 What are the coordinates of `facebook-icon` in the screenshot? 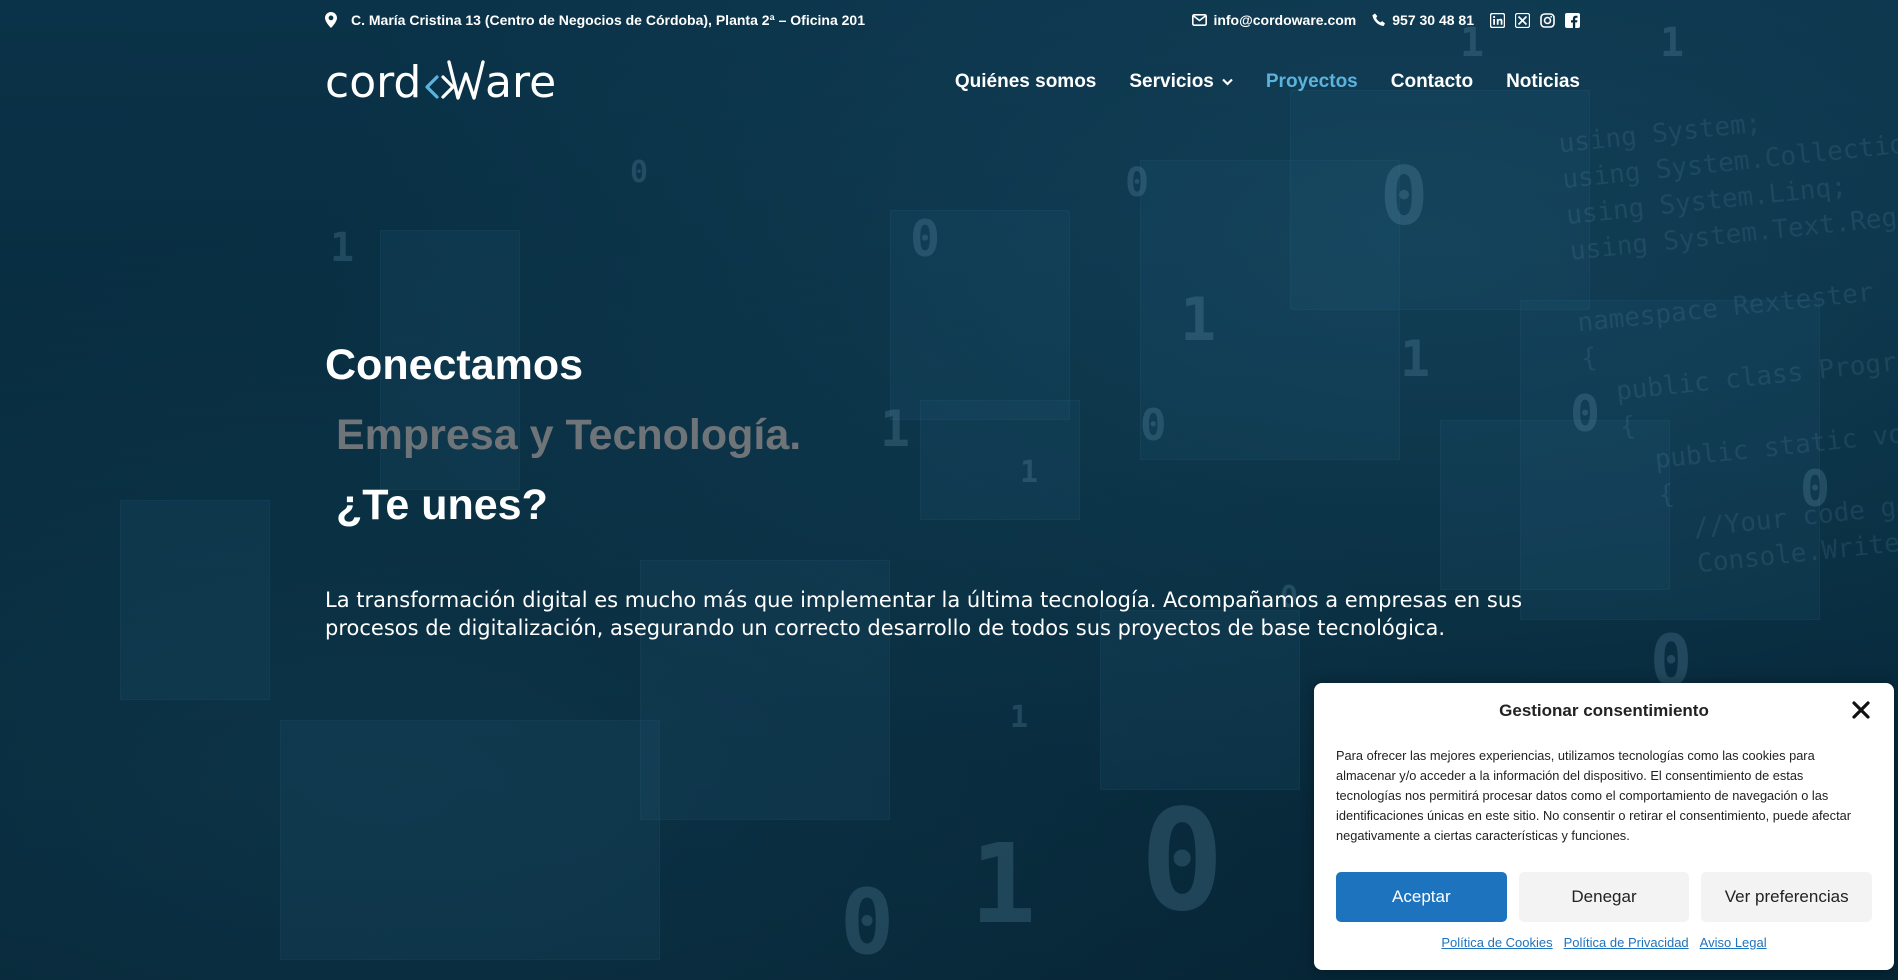 It's located at (1572, 20).